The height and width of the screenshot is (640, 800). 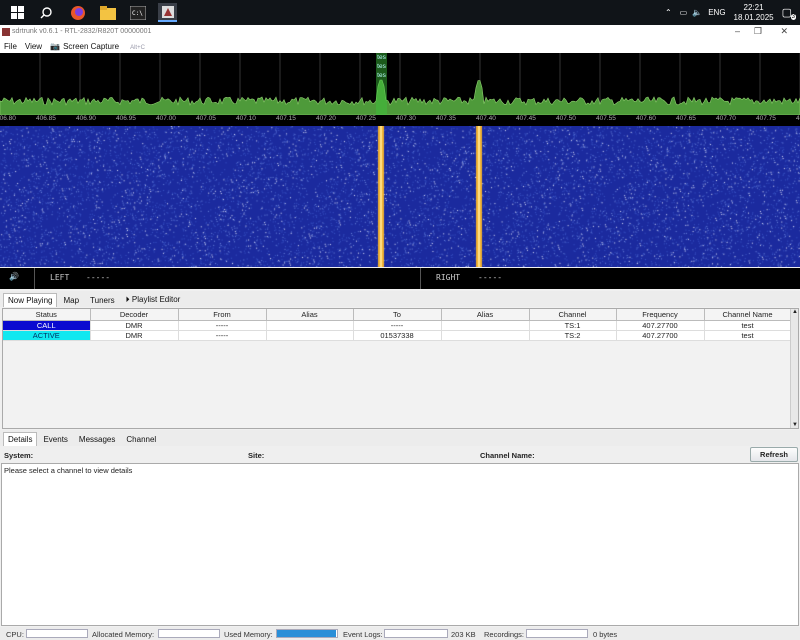 What do you see at coordinates (134, 325) in the screenshot?
I see `cell-decoder: DMR` at bounding box center [134, 325].